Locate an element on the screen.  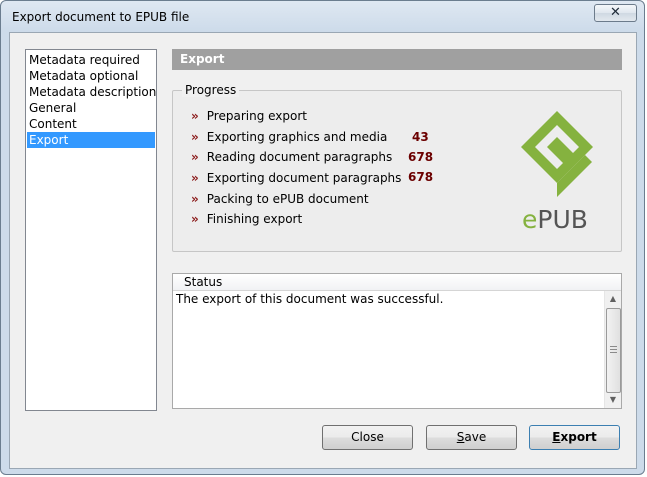
nav-item-general: General is located at coordinates (91, 108).